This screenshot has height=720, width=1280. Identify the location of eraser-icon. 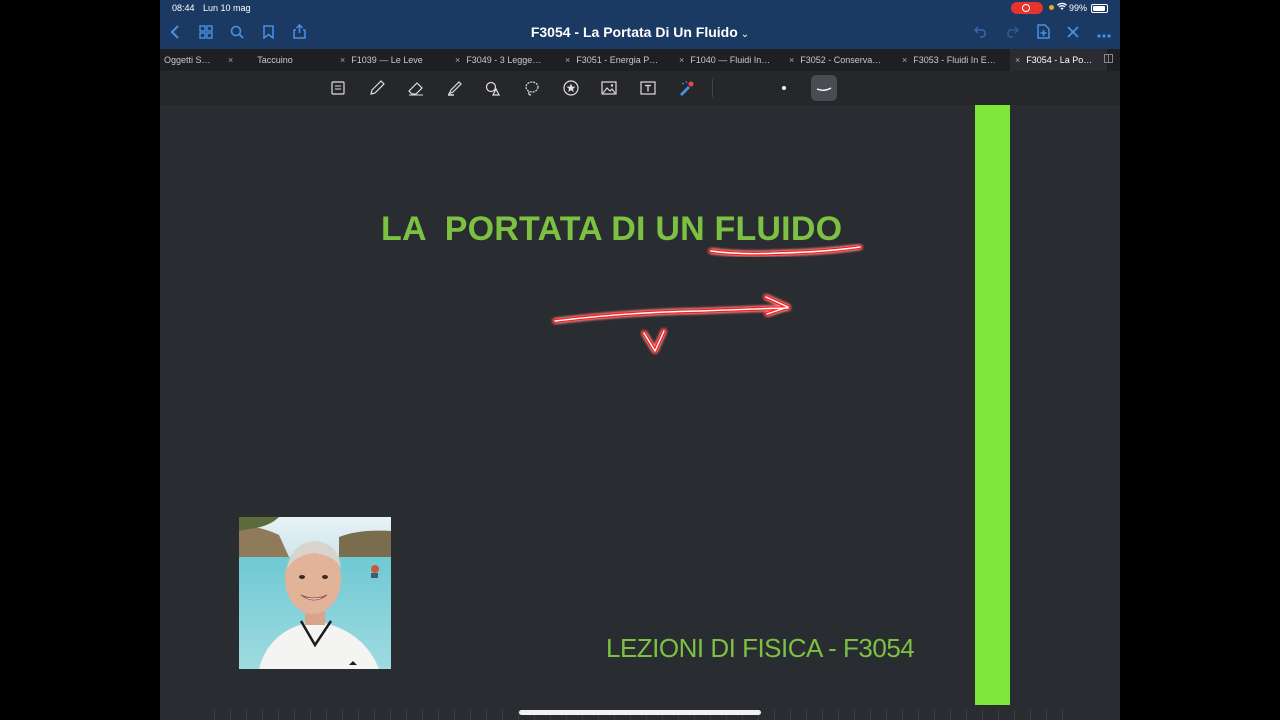
(416, 88).